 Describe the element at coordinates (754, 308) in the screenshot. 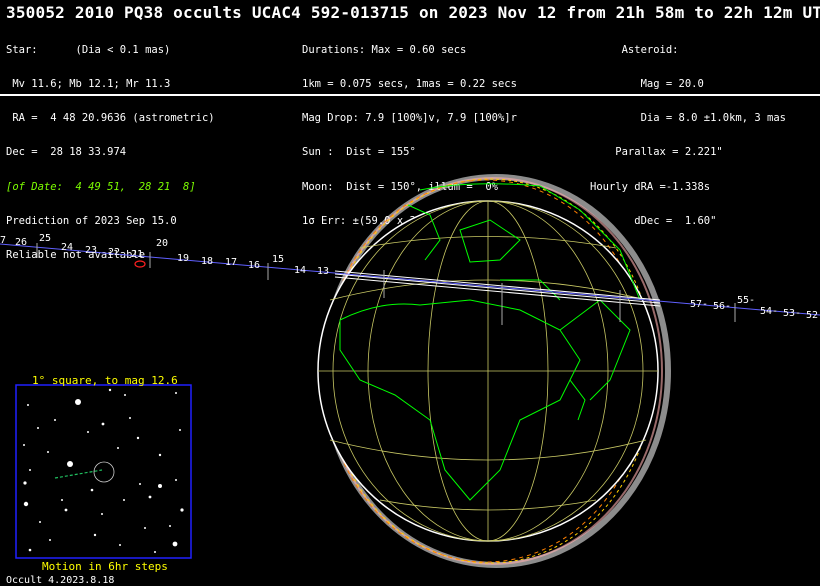

I see `track-labels-right: 57- 56- 55- 54- 53- 52` at that location.